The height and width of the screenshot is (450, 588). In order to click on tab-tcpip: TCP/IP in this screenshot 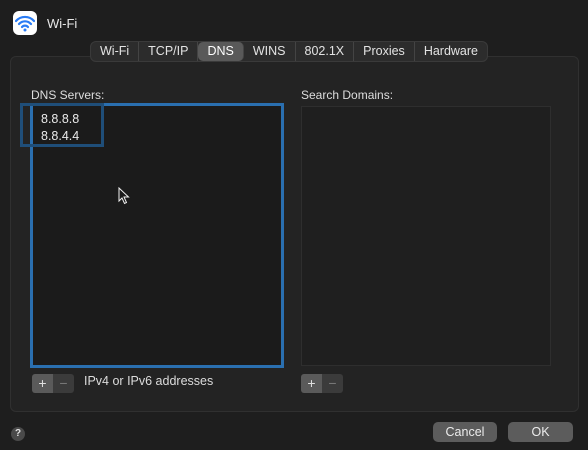, I will do `click(169, 51)`.